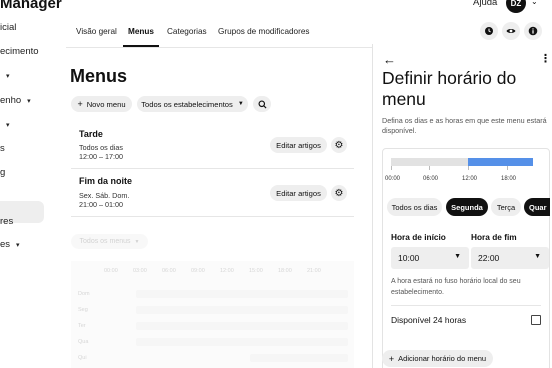 Image resolution: width=552 pixels, height=368 pixels. What do you see at coordinates (449, 89) in the screenshot?
I see `panel-title: Definir horário do menu` at bounding box center [449, 89].